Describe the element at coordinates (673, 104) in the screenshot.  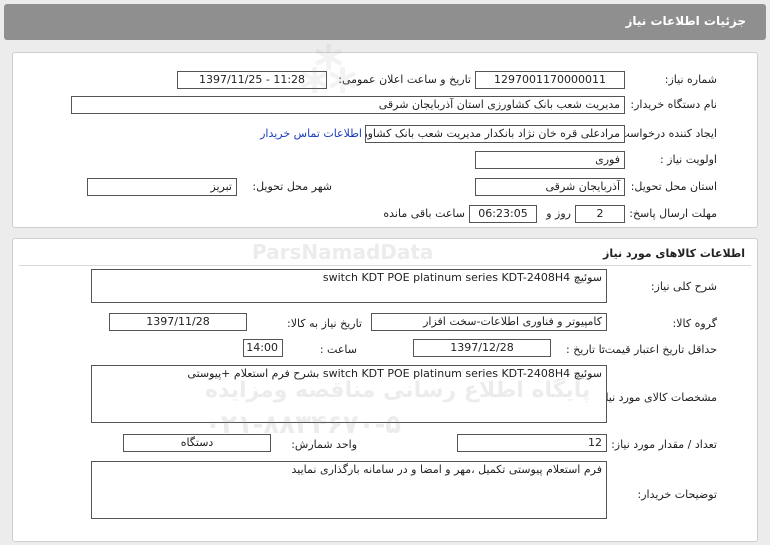
I see `buyer-label: نام دستگاه خریدار:` at that location.